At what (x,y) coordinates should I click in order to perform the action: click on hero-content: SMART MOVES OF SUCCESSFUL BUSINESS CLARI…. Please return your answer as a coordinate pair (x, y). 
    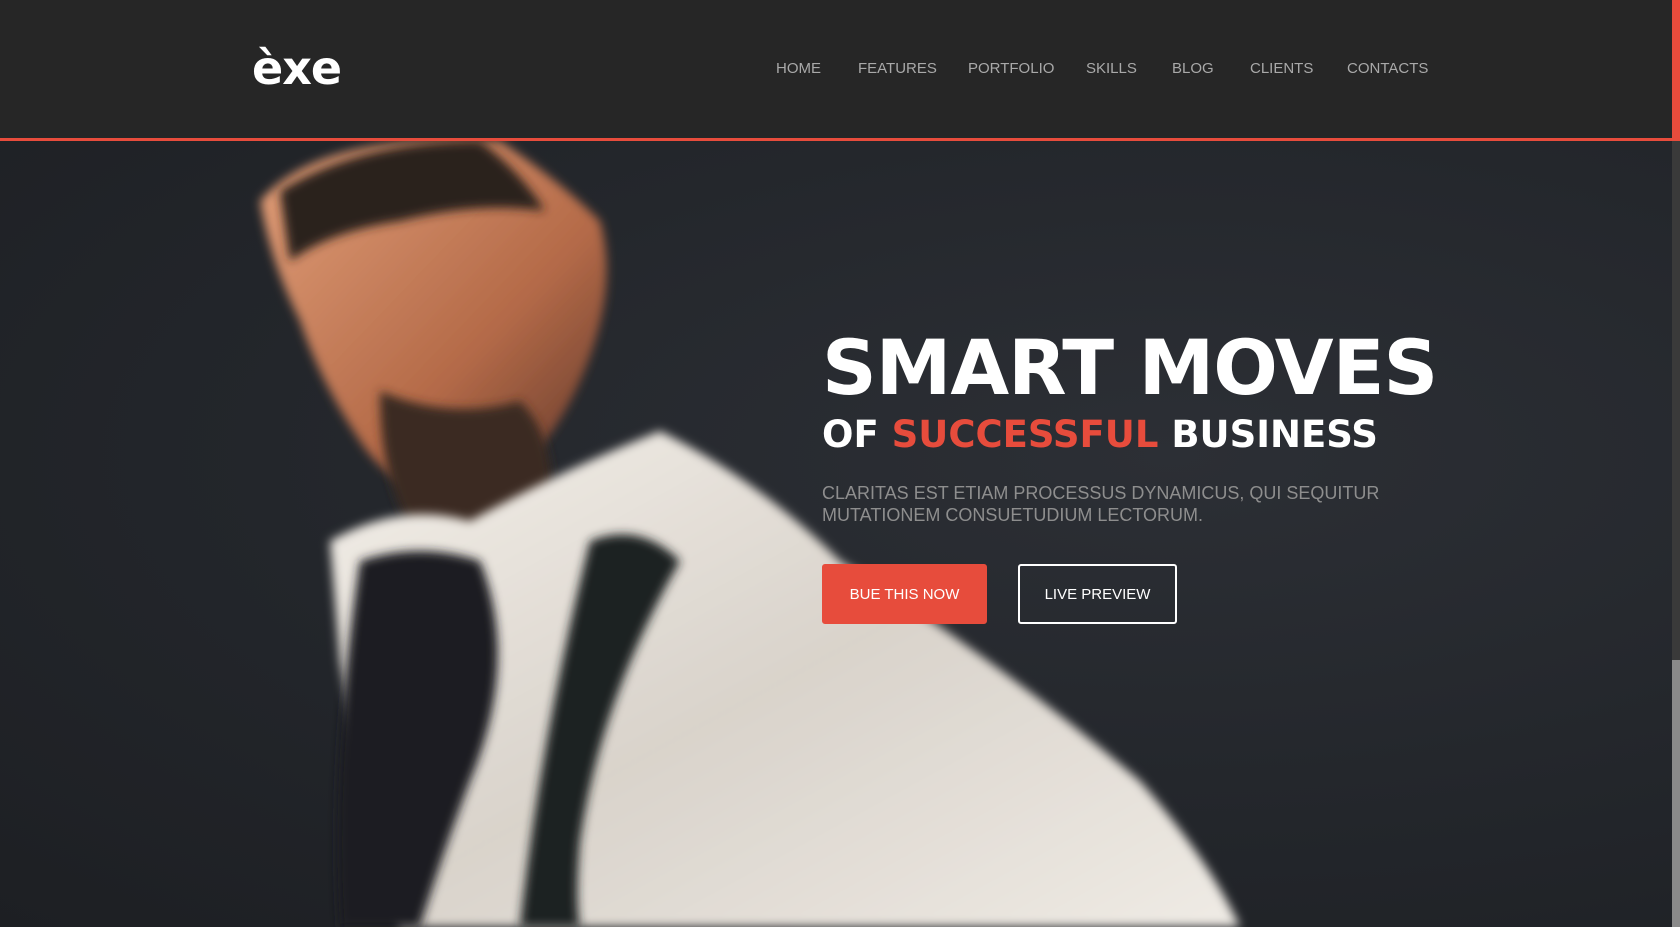
    Looking at the image, I should click on (1132, 475).